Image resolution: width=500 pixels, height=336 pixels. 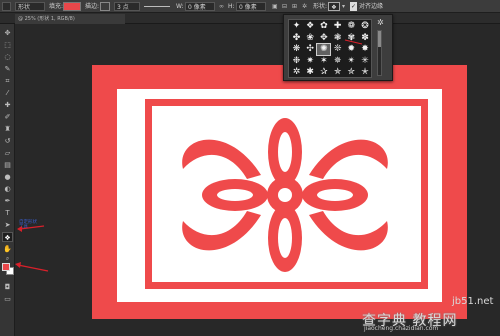 What do you see at coordinates (7, 165) in the screenshot?
I see `gradient-tool-icon: ▤` at bounding box center [7, 165].